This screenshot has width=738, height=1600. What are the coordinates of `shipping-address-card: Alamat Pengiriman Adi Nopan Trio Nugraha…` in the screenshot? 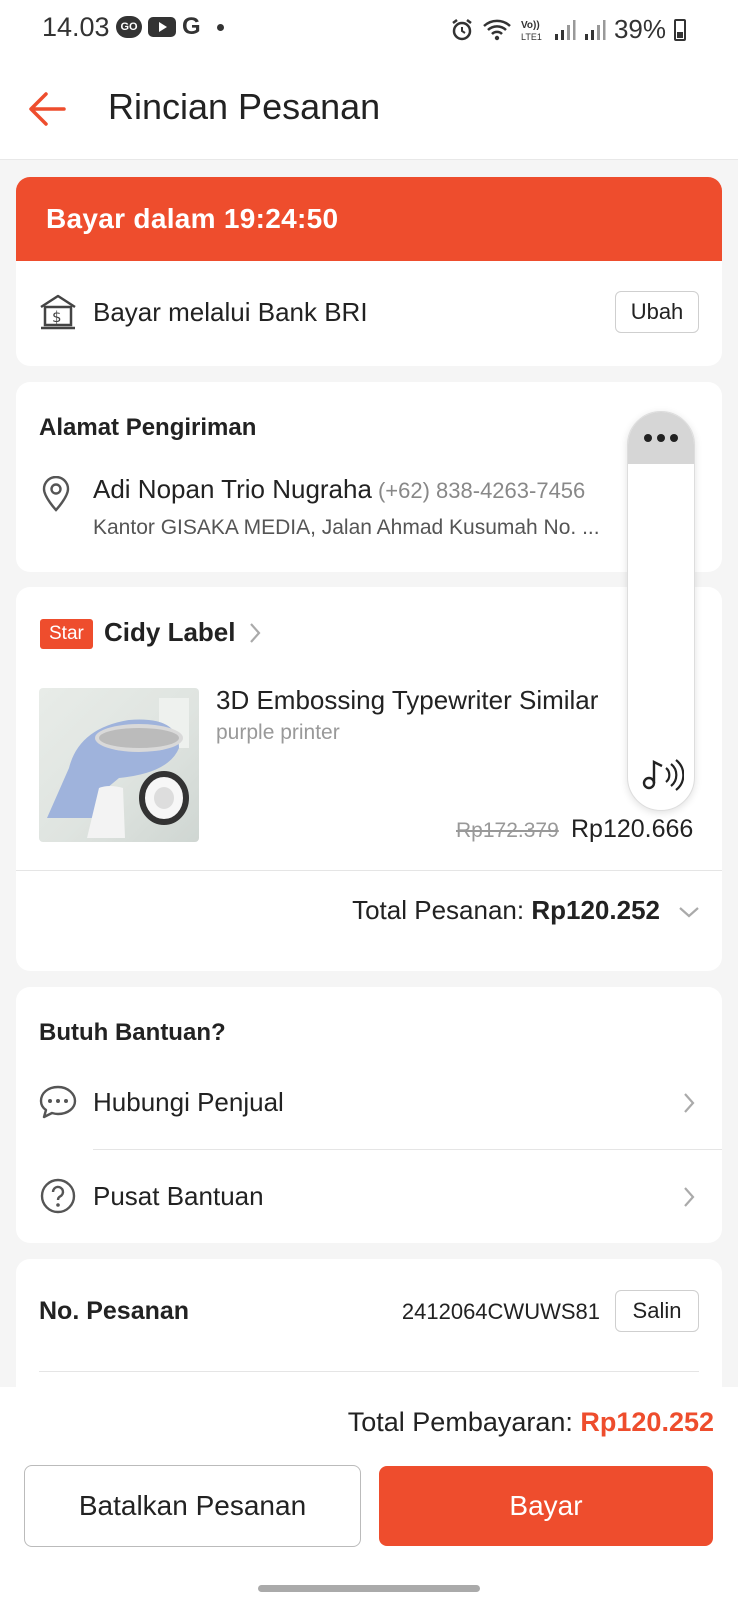 It's located at (369, 477).